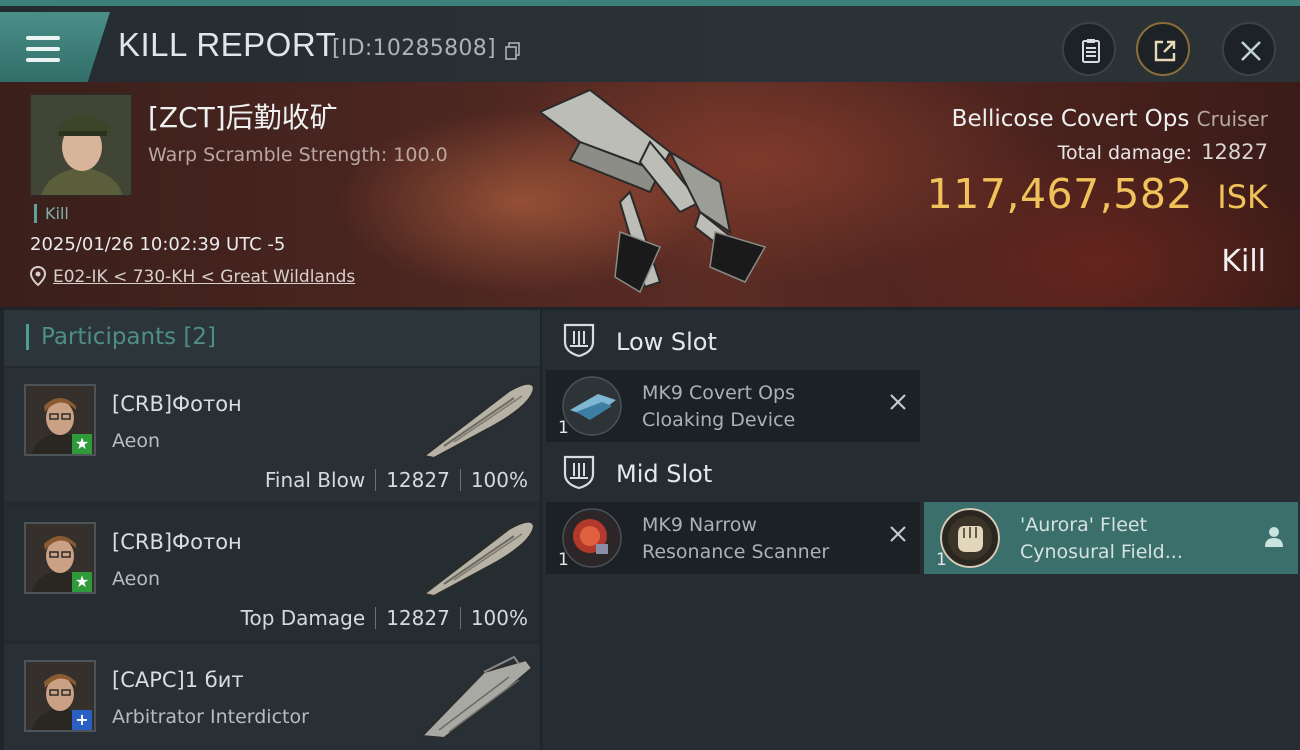 Image resolution: width=1300 pixels, height=750 pixels. I want to click on kill-location-link: E02-IK < 730-KH < Great Wildlands, so click(204, 277).